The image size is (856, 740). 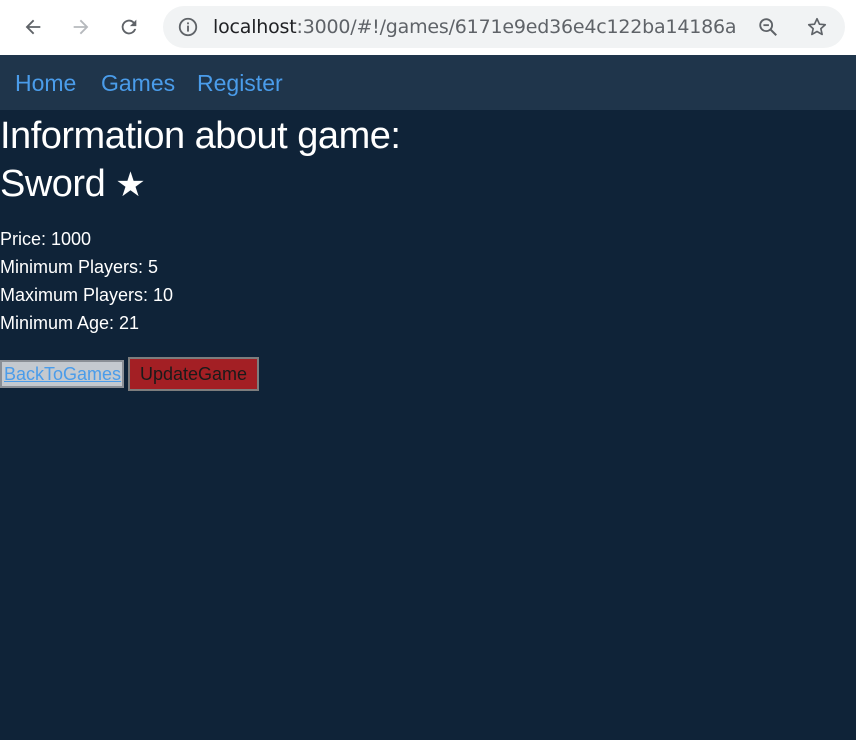 I want to click on reload-icon, so click(x=129, y=27).